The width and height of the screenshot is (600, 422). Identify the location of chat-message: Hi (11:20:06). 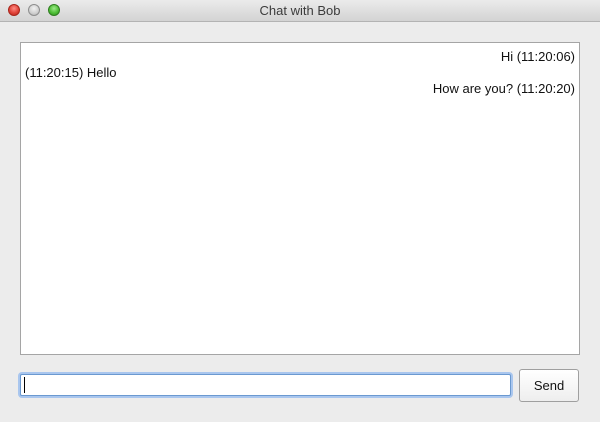
(537, 56).